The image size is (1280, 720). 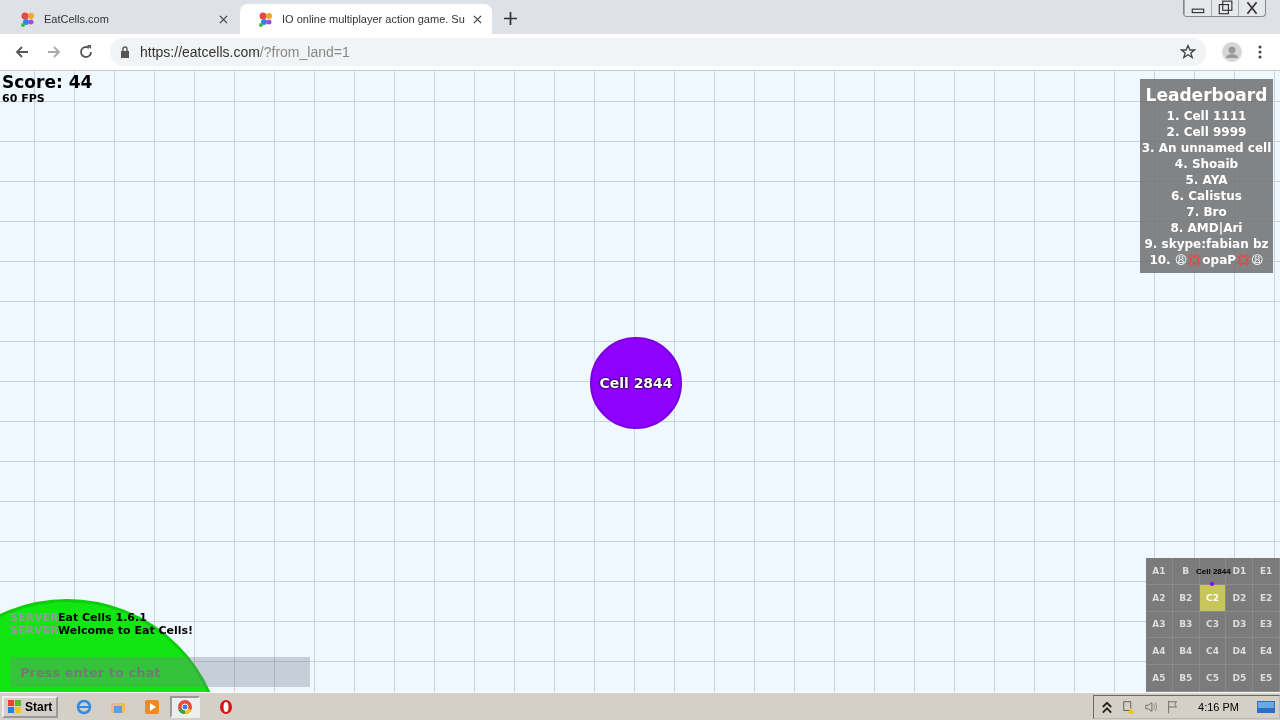 I want to click on minimap-sector: B4, so click(x=1186, y=652).